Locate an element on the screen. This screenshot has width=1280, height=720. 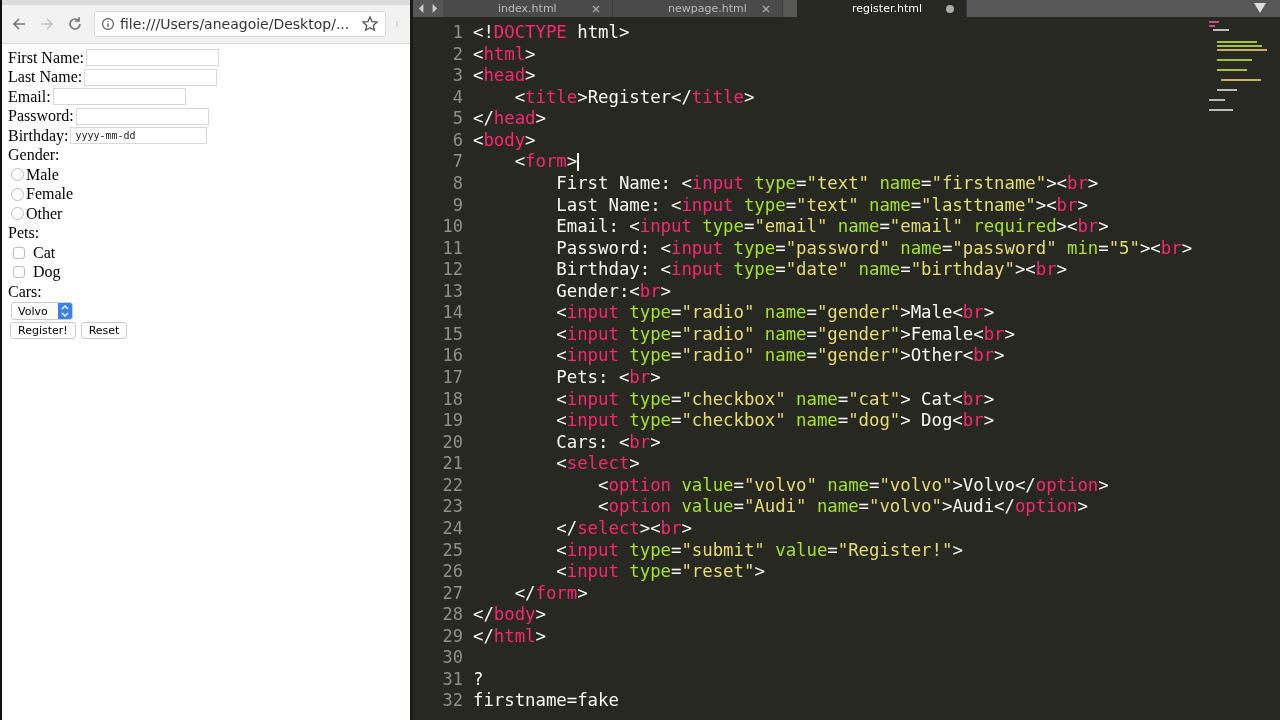
info-icon is located at coordinates (108, 24).